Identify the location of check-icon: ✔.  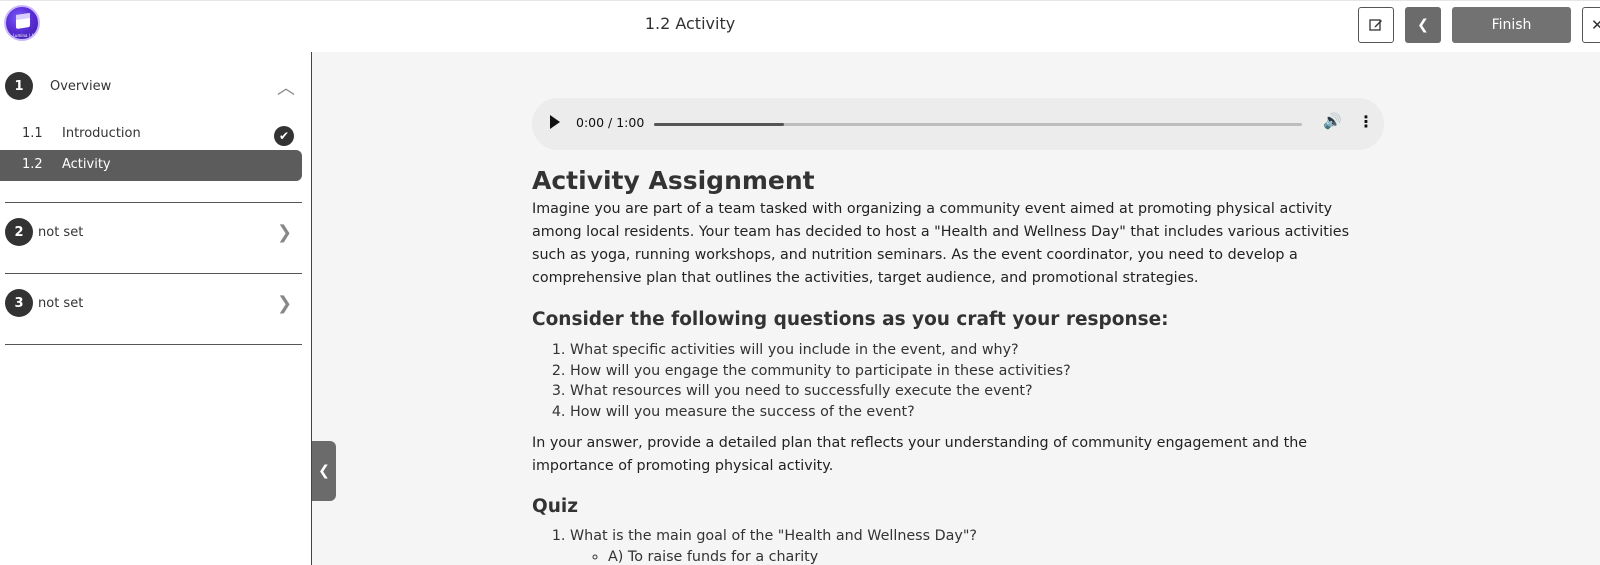
(284, 136).